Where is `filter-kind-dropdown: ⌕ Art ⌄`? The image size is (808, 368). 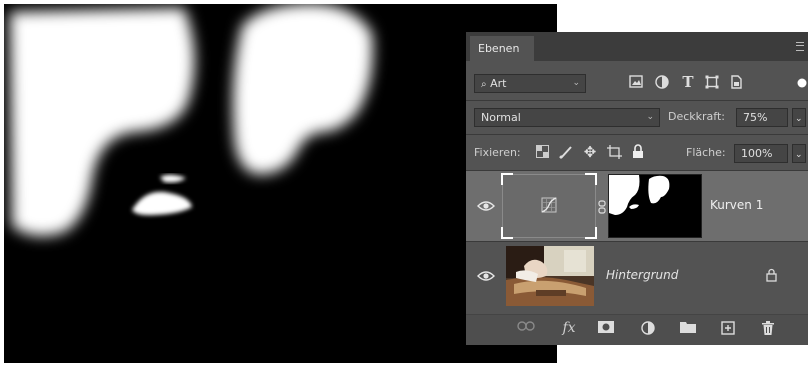 filter-kind-dropdown: ⌕ Art ⌄ is located at coordinates (530, 83).